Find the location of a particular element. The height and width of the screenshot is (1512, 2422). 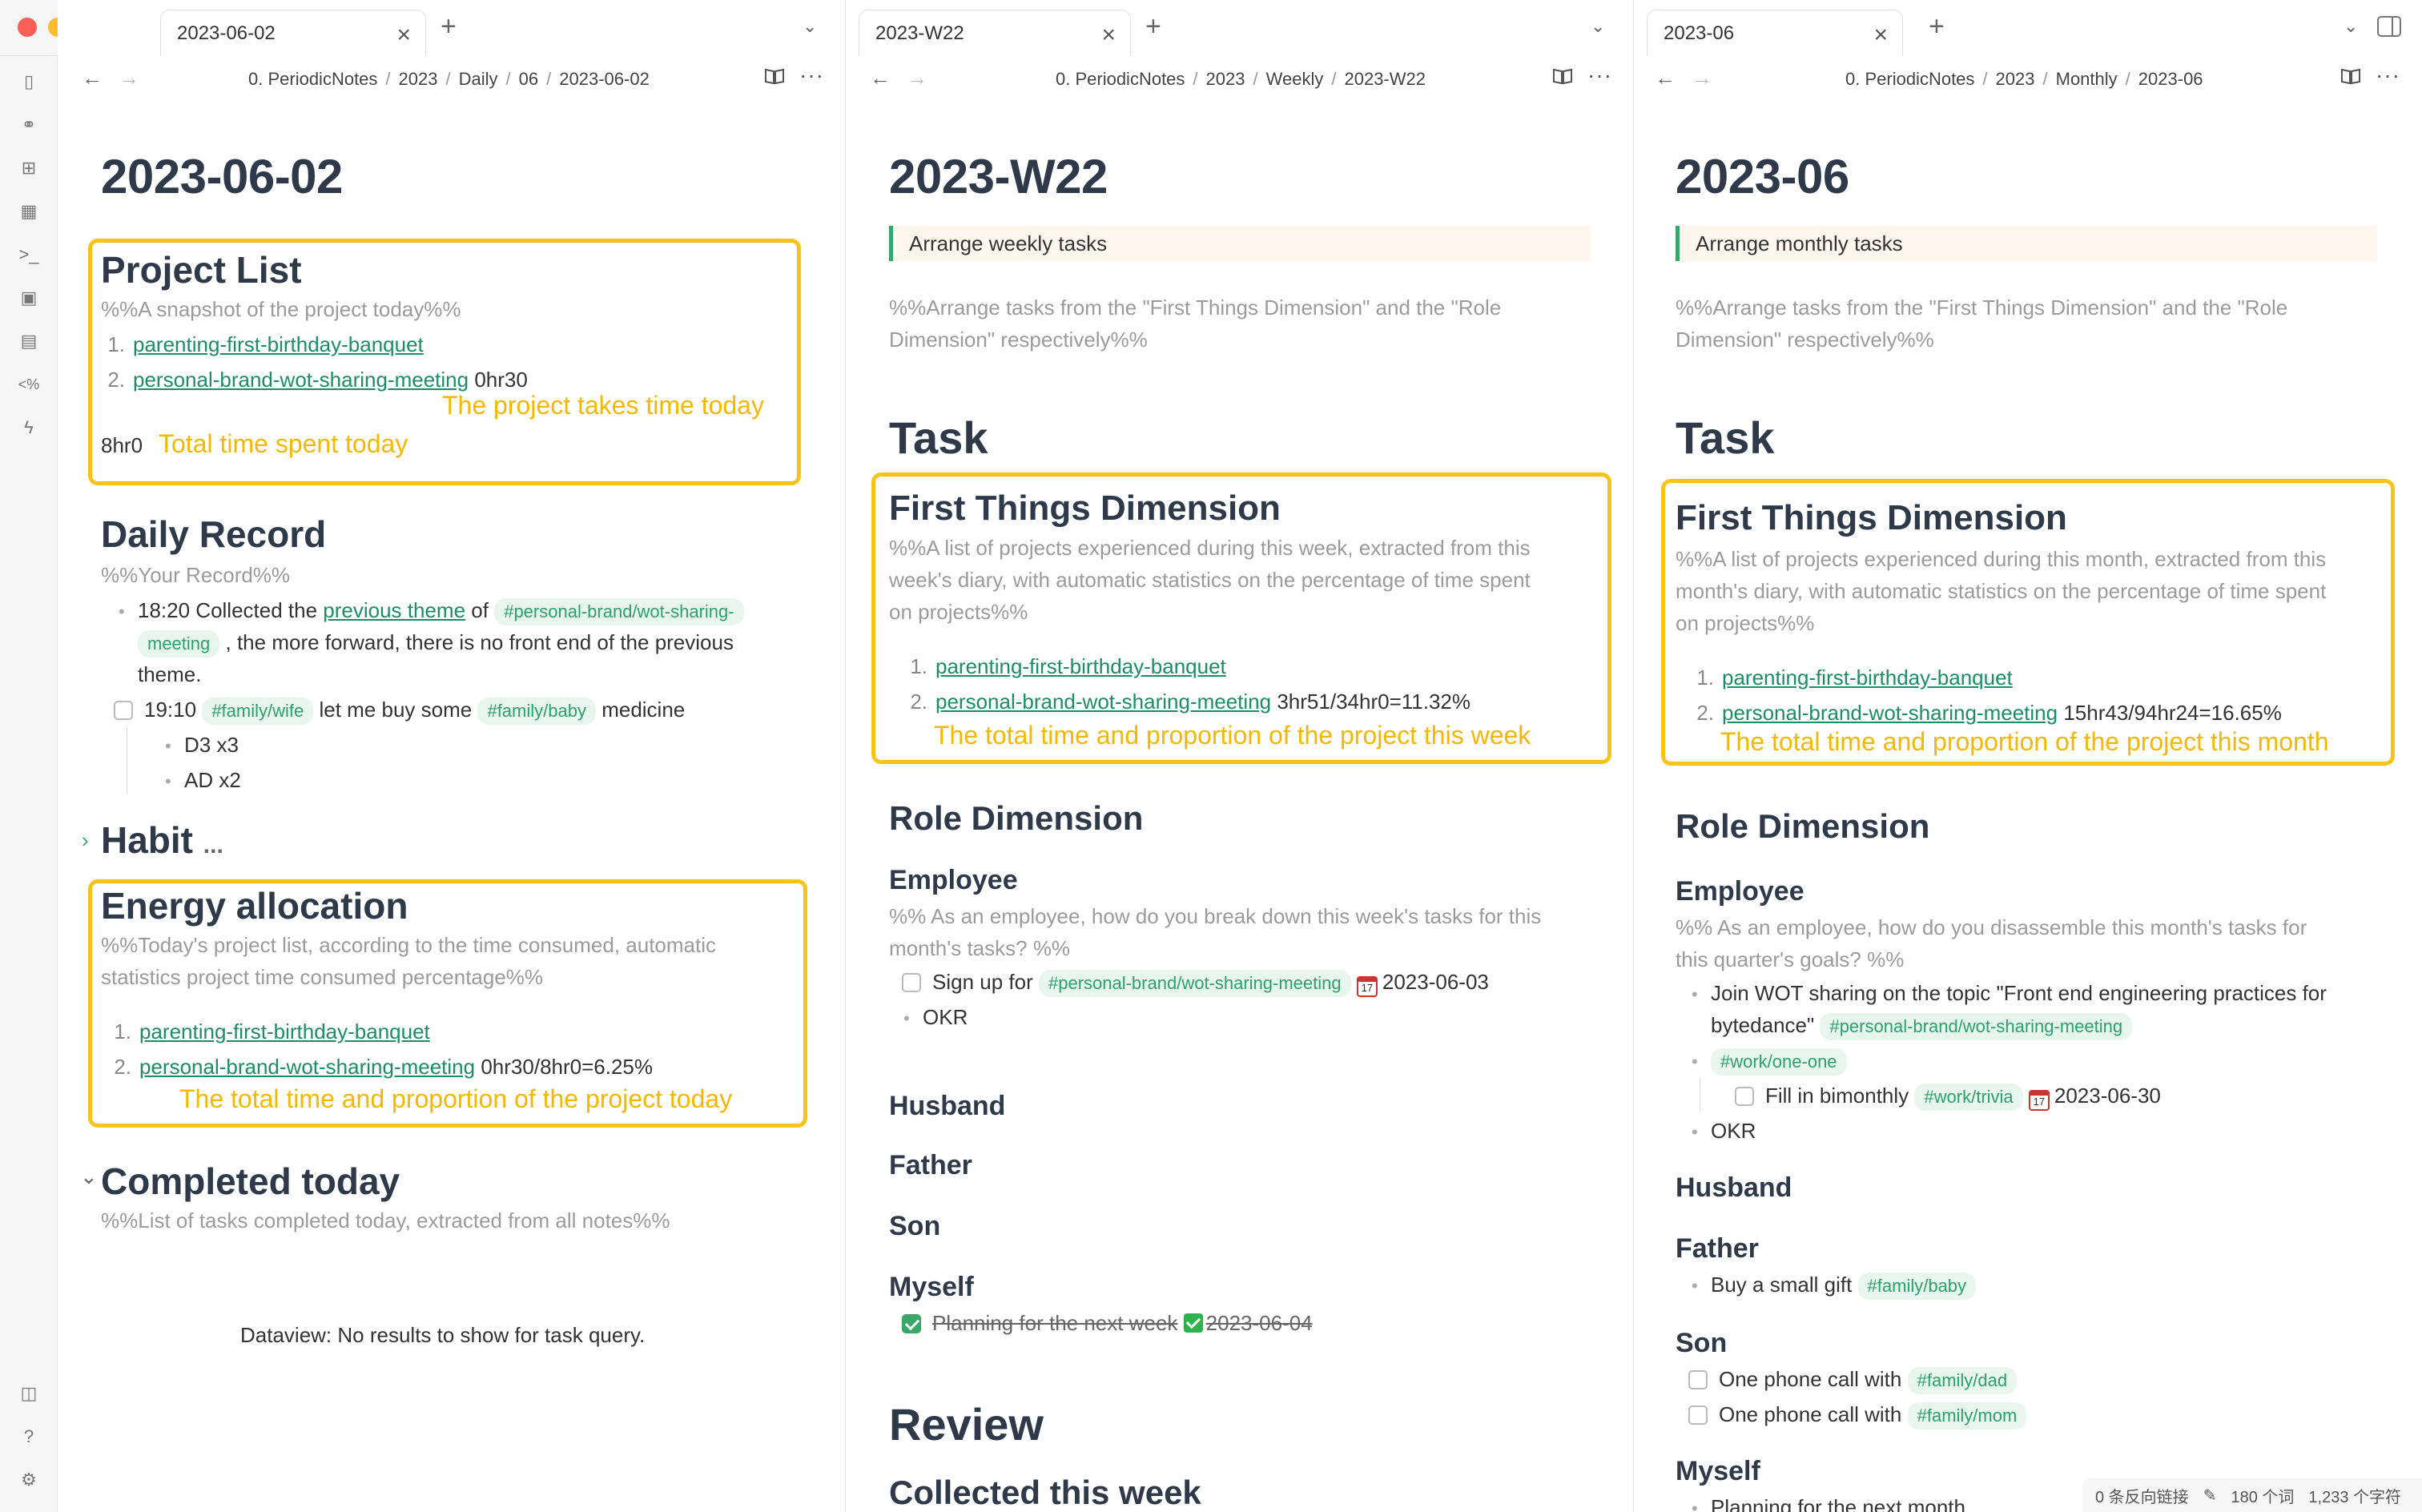

terminal-icon: >_ is located at coordinates (29, 254).